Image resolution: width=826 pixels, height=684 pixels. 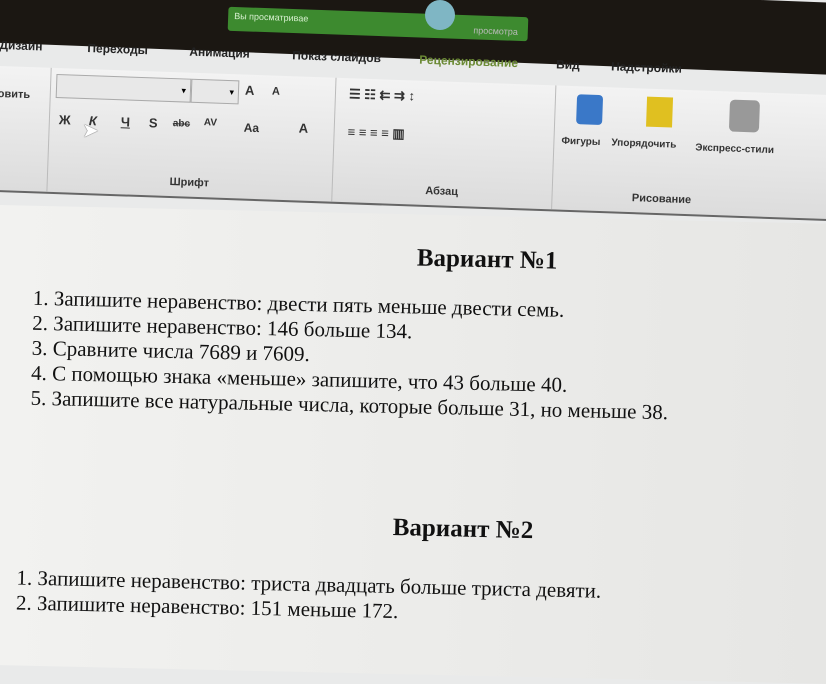 I want to click on align-icon: ≡ ≡ ≡ ≡ ▥, so click(x=376, y=133).